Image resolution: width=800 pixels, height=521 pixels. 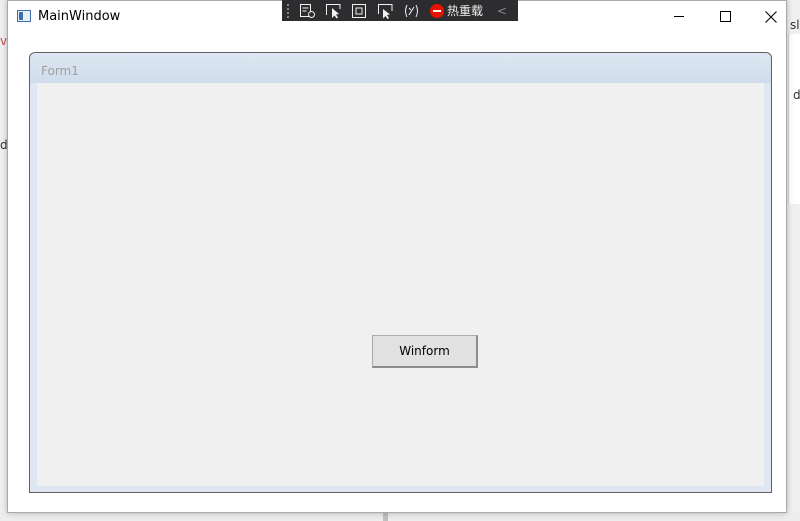 I want to click on background-text-fragment: d, so click(x=796, y=95).